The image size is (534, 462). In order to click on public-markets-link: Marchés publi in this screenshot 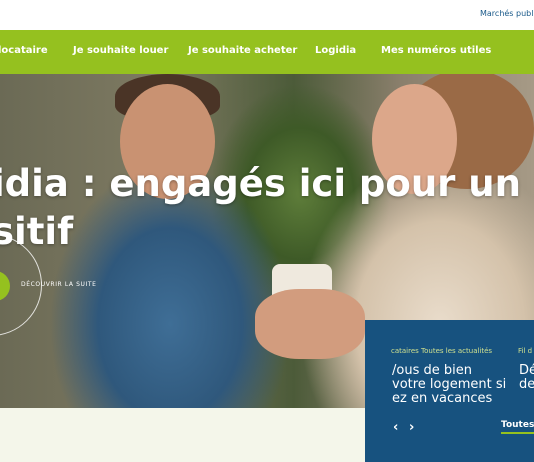, I will do `click(507, 13)`.